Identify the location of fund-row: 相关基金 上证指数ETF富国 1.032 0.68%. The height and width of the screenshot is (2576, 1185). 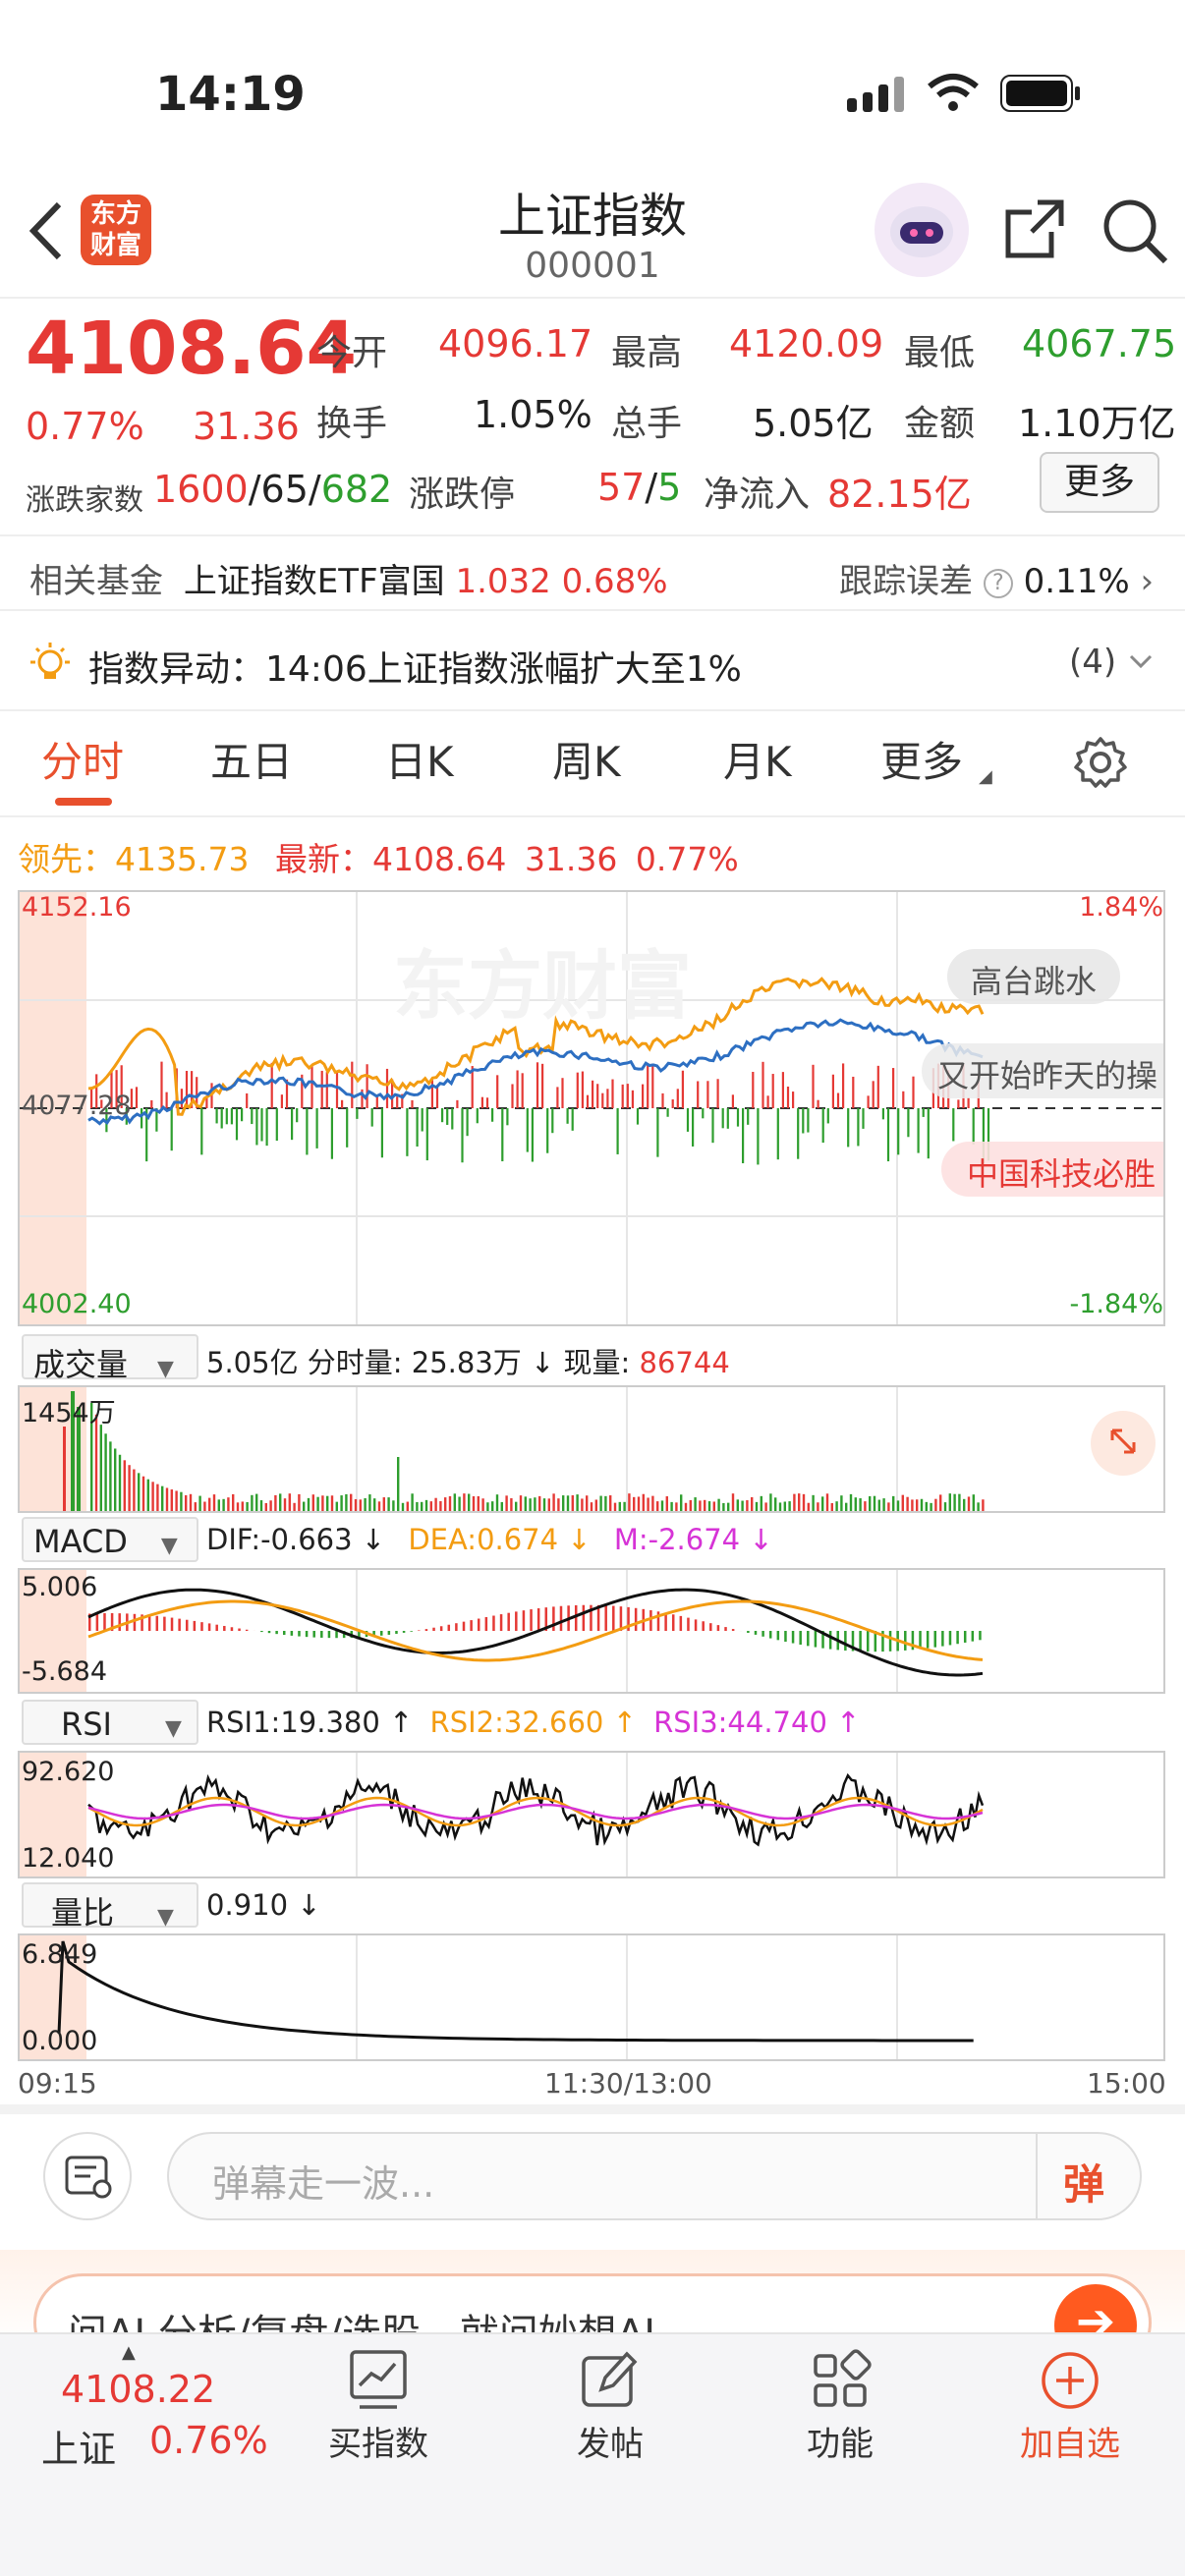
(349, 578).